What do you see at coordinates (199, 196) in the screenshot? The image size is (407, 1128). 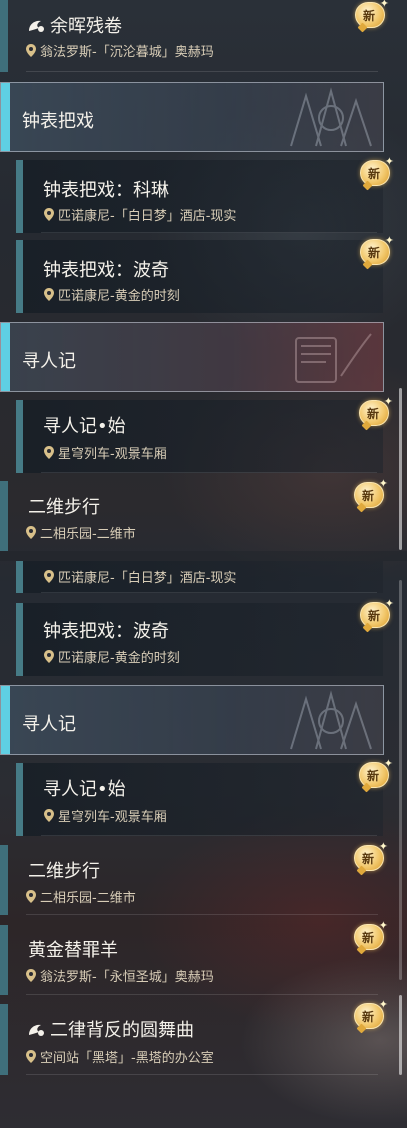 I see `sub-mission-item: 钟表把戏：科琳 匹诺康尼-「白日梦」酒店-现实` at bounding box center [199, 196].